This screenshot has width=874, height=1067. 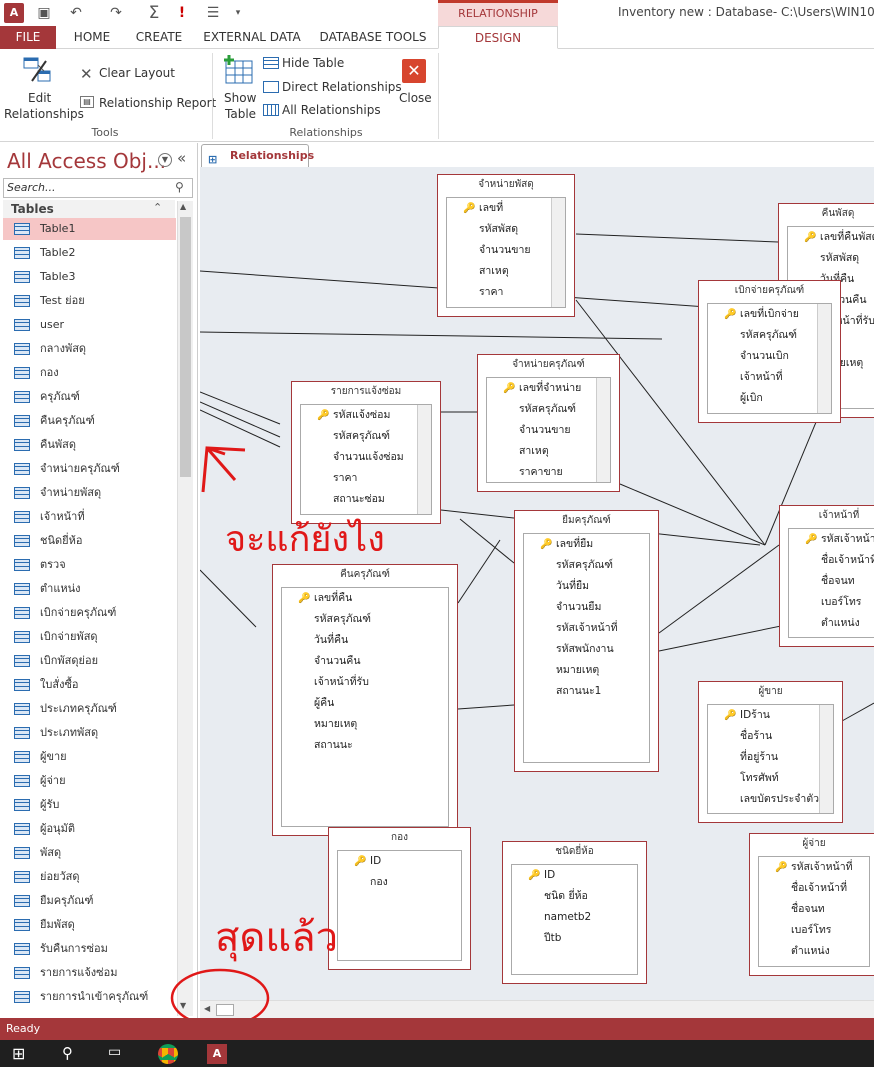 I want to click on nav-table-item: ผู้ขาย, so click(x=89, y=757).